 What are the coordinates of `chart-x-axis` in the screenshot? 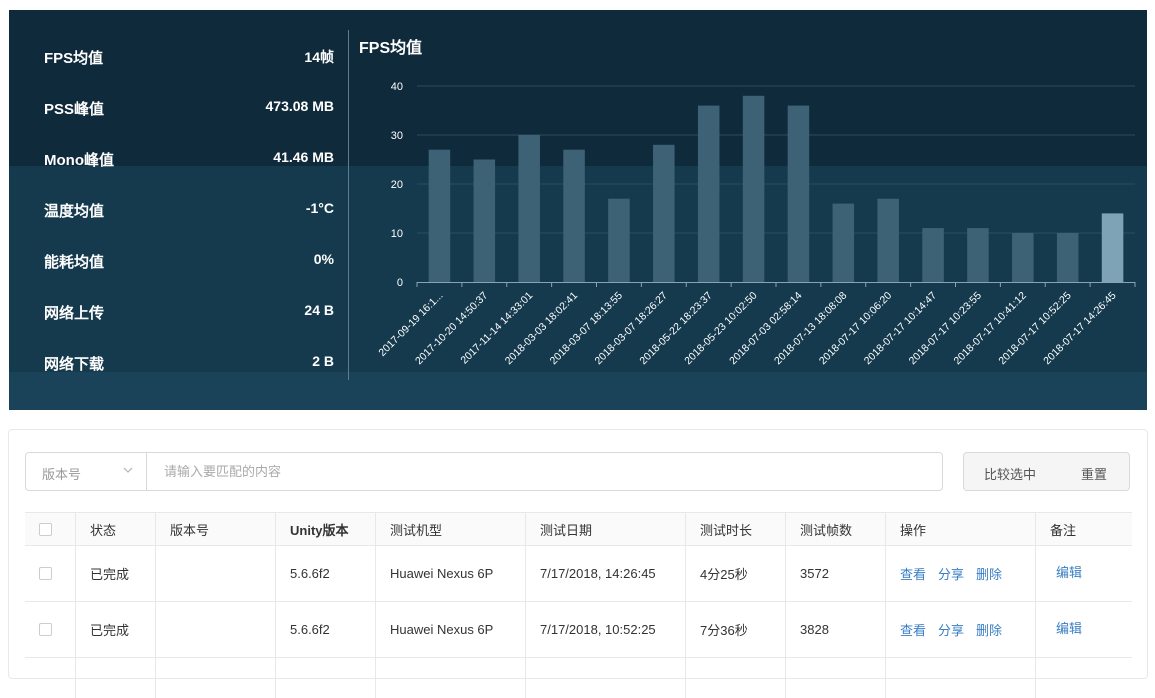 It's located at (776, 284).